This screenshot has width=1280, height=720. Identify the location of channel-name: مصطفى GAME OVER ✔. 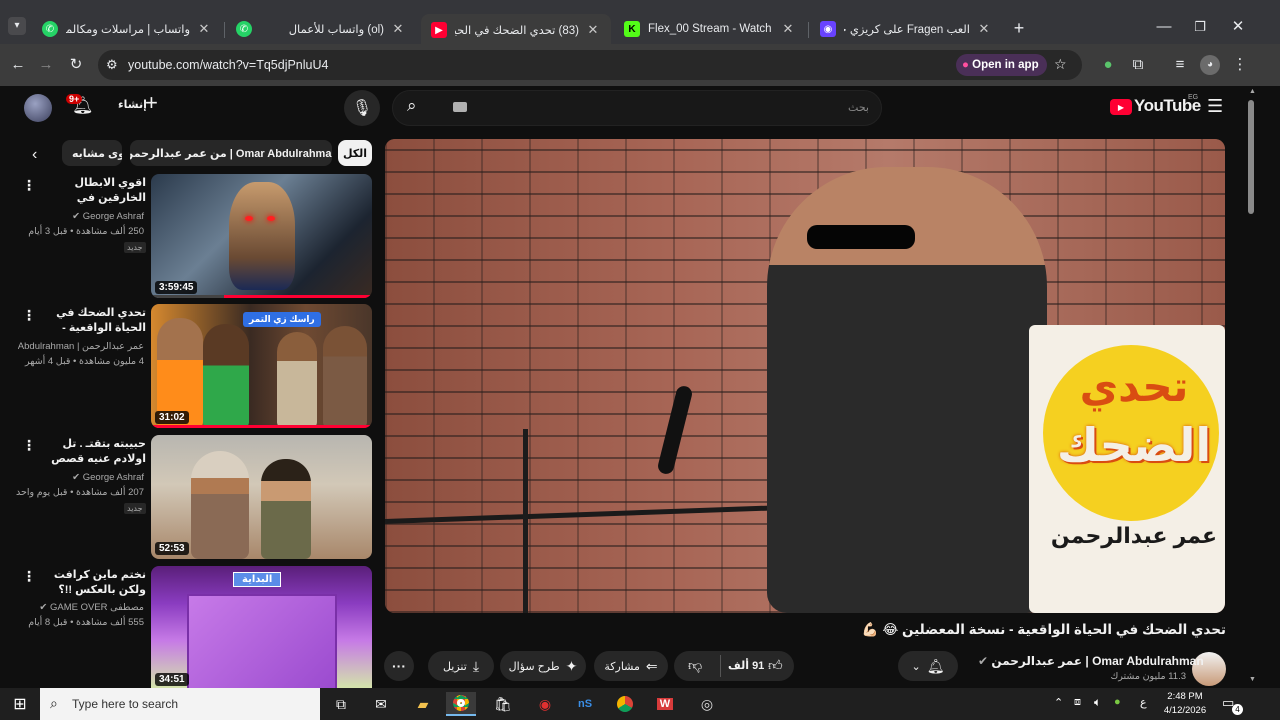
(91, 607).